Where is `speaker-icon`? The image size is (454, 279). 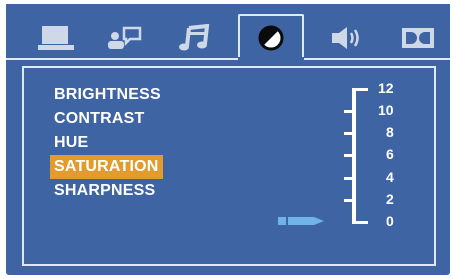
speaker-icon is located at coordinates (345, 38).